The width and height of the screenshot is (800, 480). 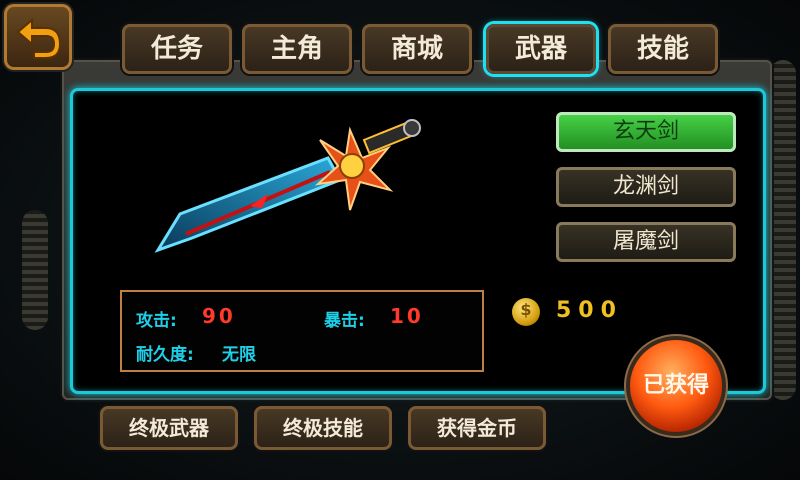 What do you see at coordinates (541, 49) in the screenshot?
I see `tab-weapons: 武器` at bounding box center [541, 49].